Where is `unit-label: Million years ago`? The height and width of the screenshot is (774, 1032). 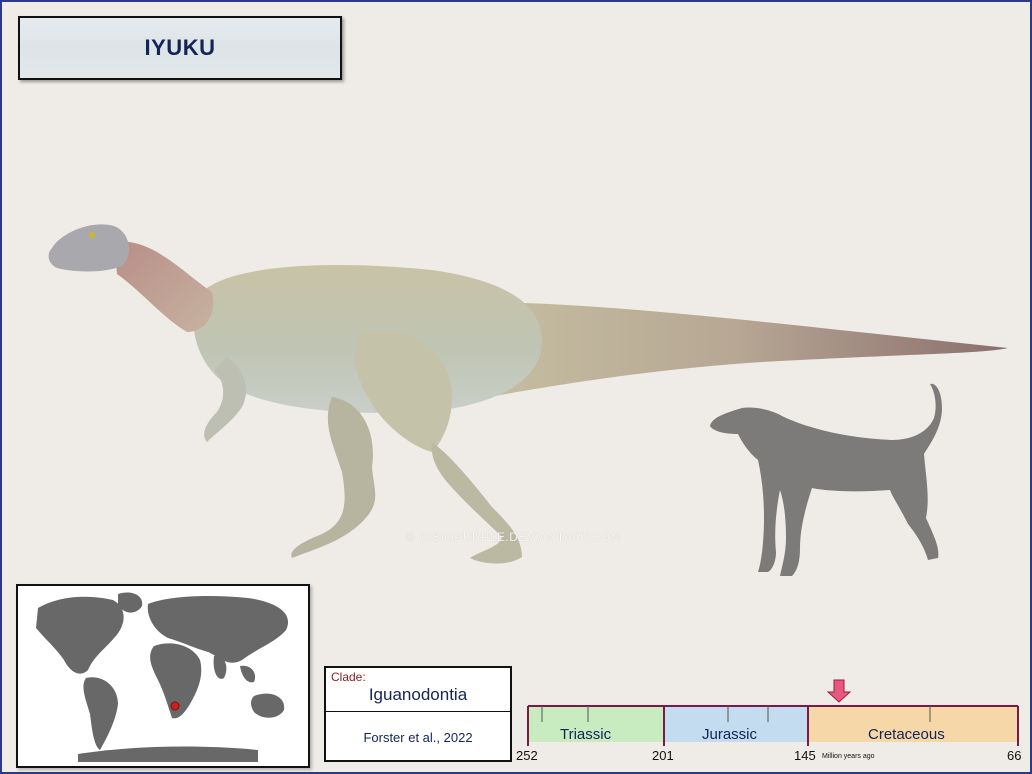
unit-label: Million years ago is located at coordinates (848, 756).